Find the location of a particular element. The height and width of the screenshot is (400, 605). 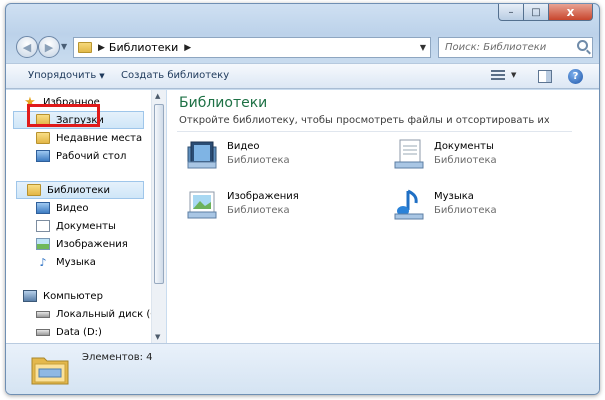

tile-name: Видео is located at coordinates (243, 146).